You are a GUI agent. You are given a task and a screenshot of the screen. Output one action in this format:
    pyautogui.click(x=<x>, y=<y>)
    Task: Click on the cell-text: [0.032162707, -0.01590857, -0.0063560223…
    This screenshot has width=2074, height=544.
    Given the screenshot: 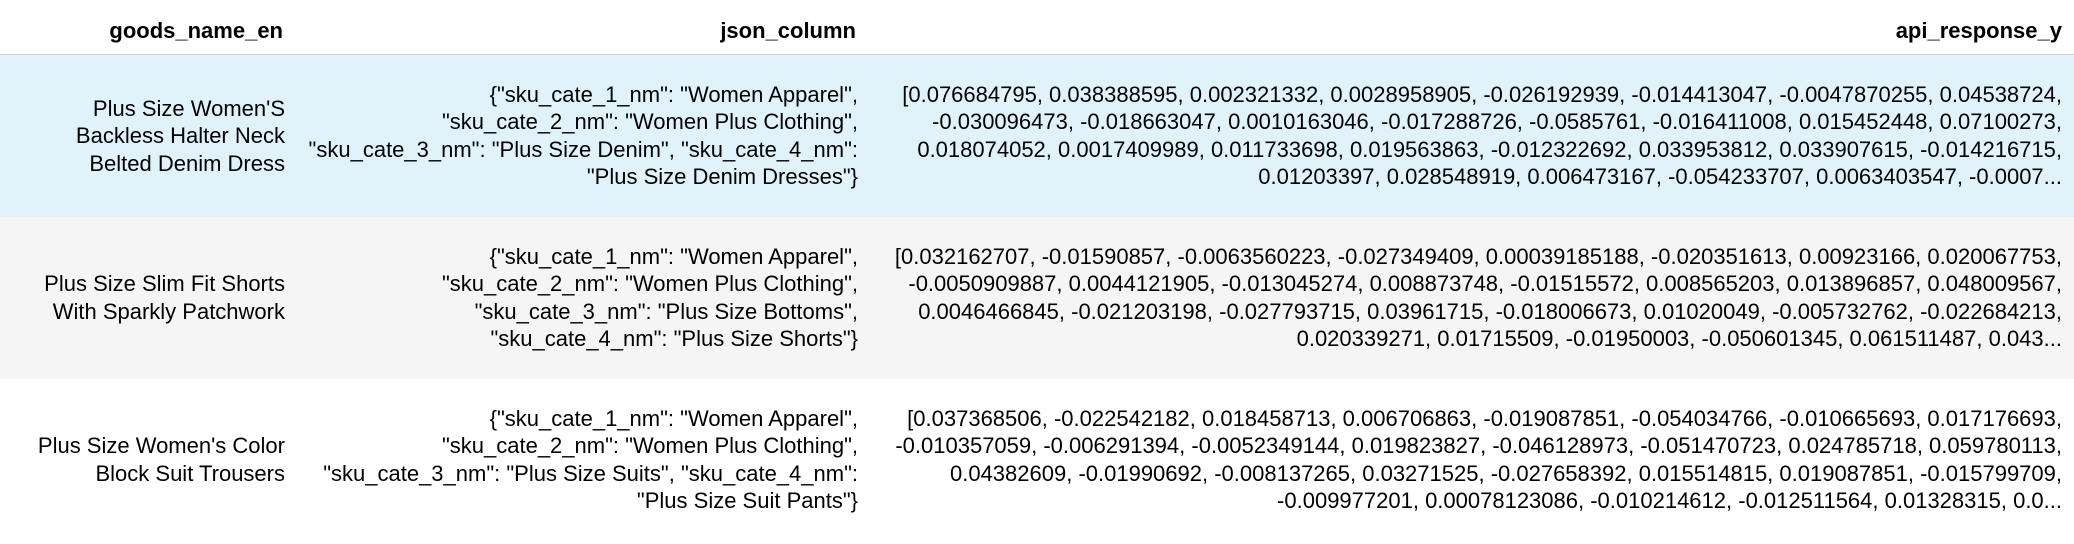 What is the action you would take?
    pyautogui.click(x=1478, y=297)
    